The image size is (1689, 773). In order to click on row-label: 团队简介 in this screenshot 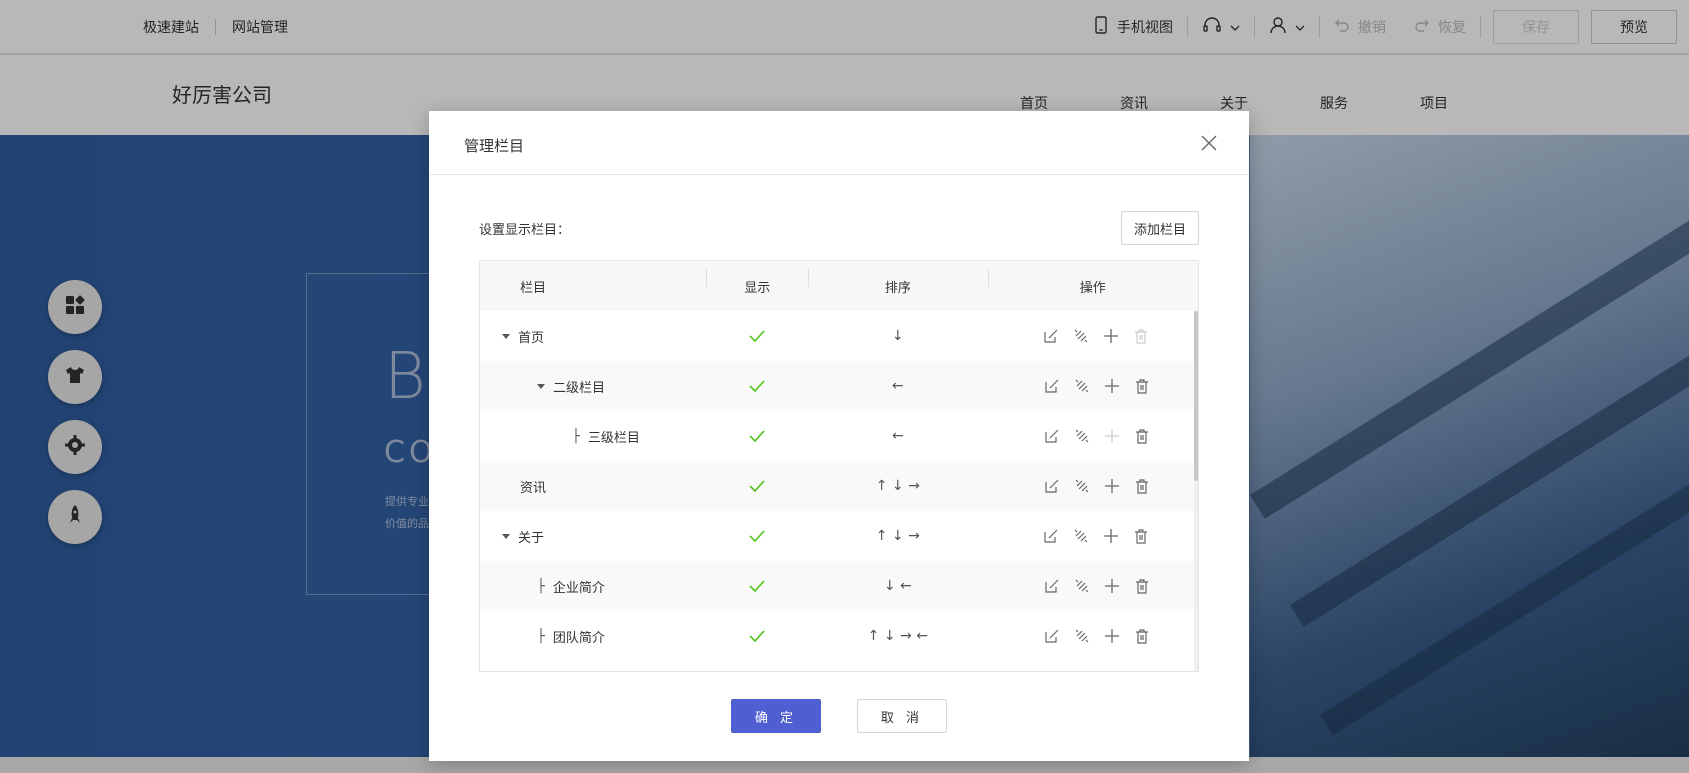, I will do `click(578, 638)`.